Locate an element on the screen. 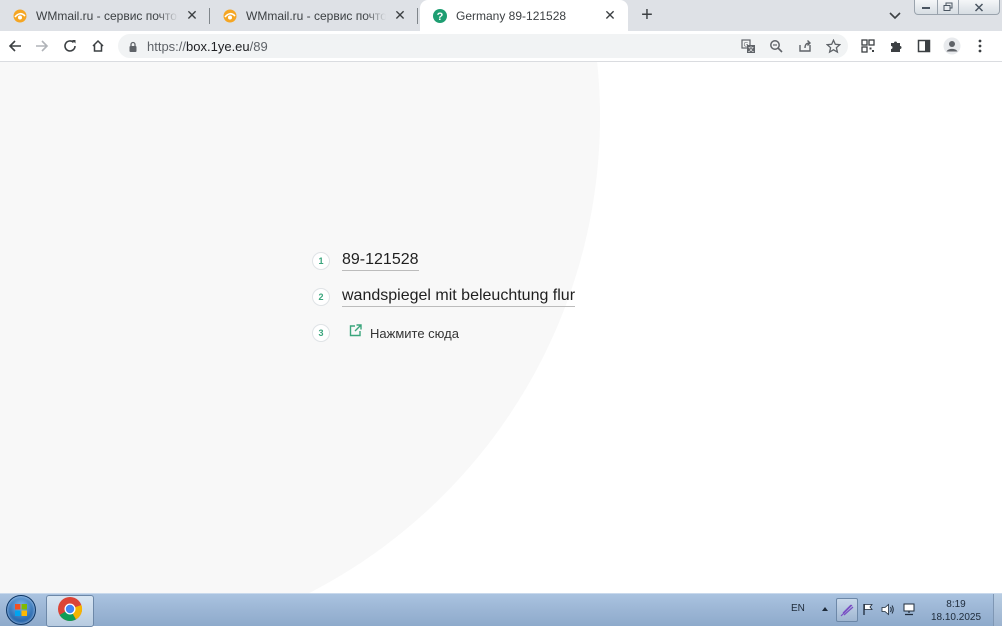 Image resolution: width=1002 pixels, height=627 pixels. click-here-link: Нажмите сюда is located at coordinates (404, 333).